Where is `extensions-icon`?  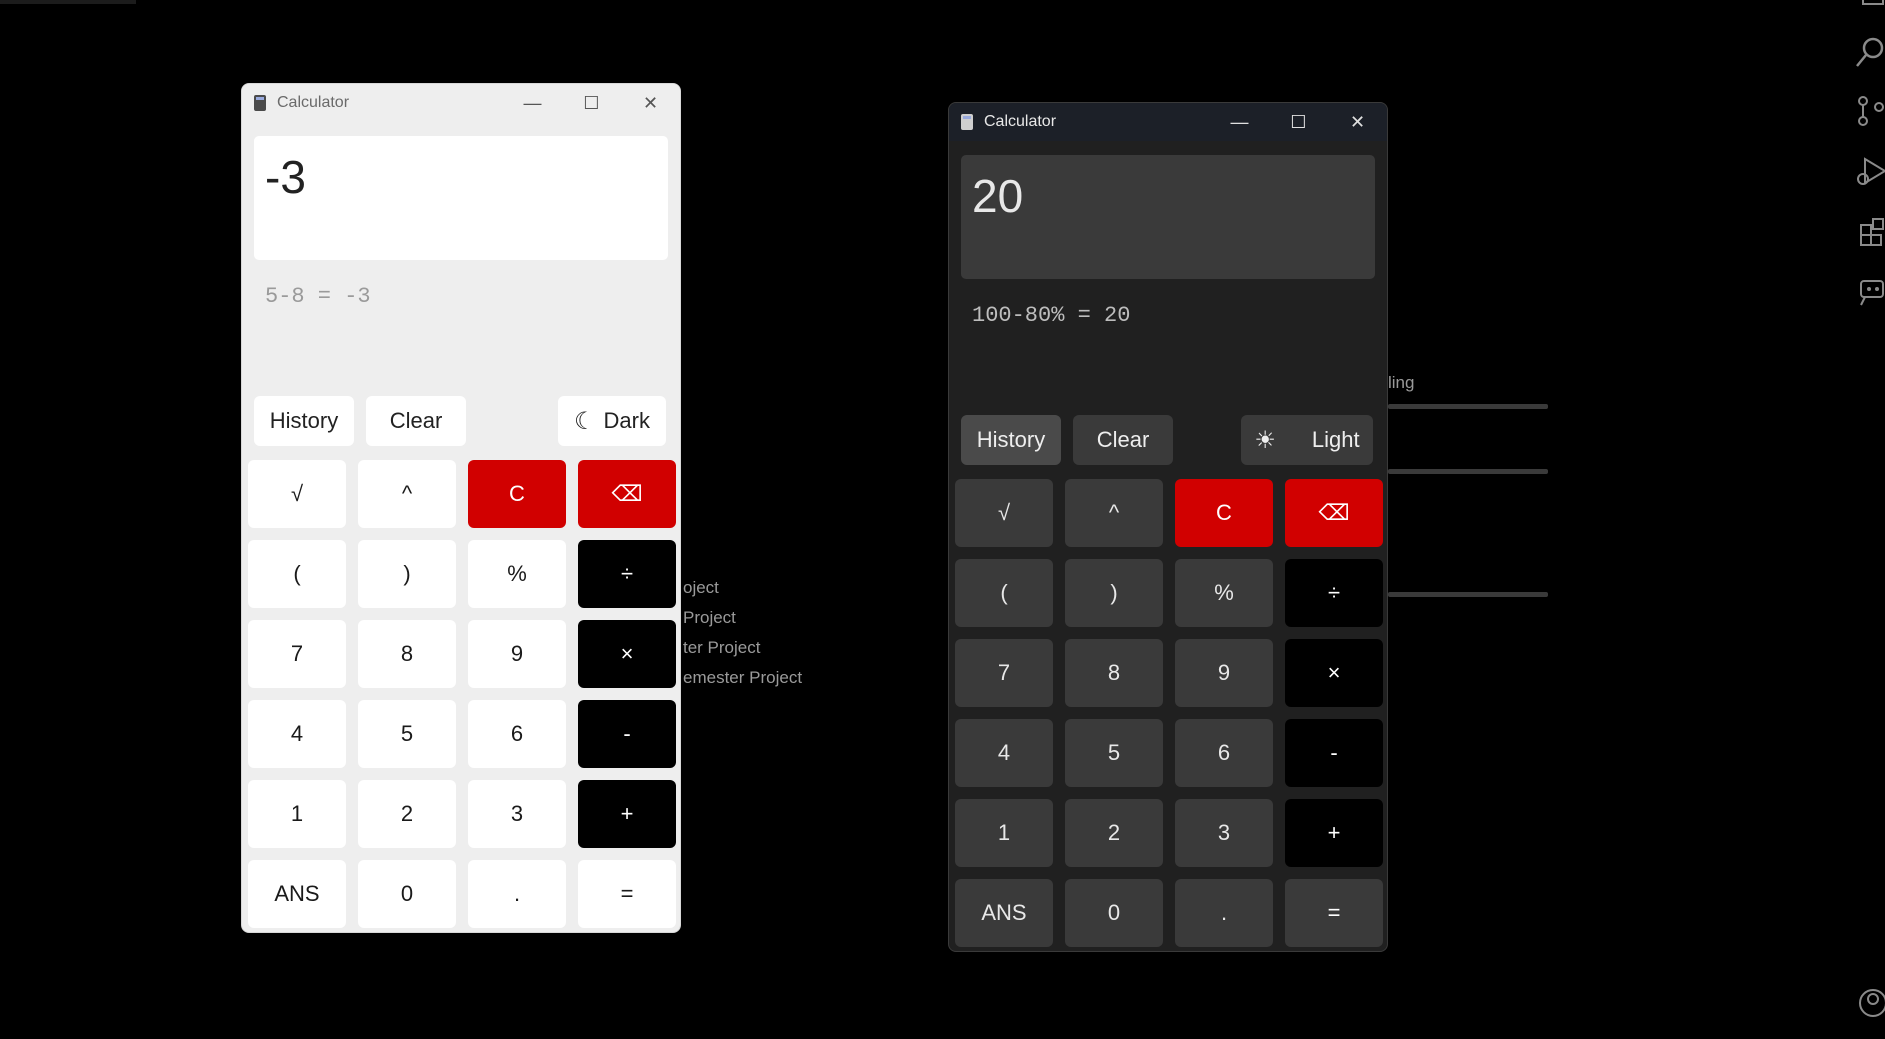 extensions-icon is located at coordinates (1865, 233).